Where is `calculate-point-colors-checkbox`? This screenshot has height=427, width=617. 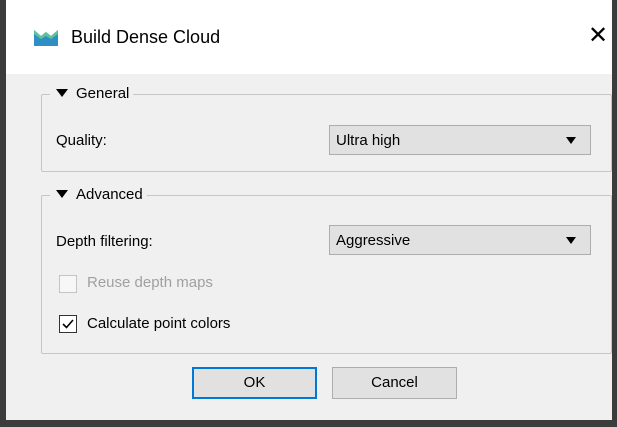
calculate-point-colors-checkbox is located at coordinates (68, 324).